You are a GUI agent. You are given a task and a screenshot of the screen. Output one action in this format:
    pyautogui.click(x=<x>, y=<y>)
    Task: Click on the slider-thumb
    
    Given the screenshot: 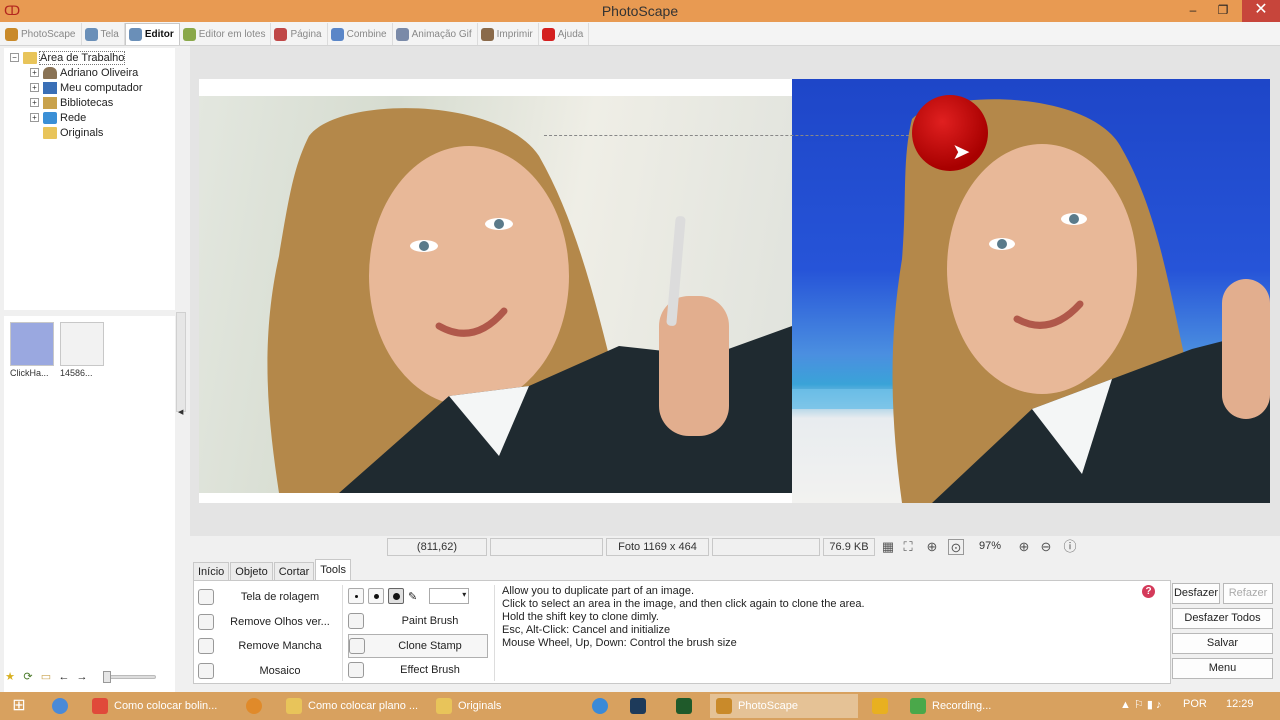 What is the action you would take?
    pyautogui.click(x=107, y=677)
    